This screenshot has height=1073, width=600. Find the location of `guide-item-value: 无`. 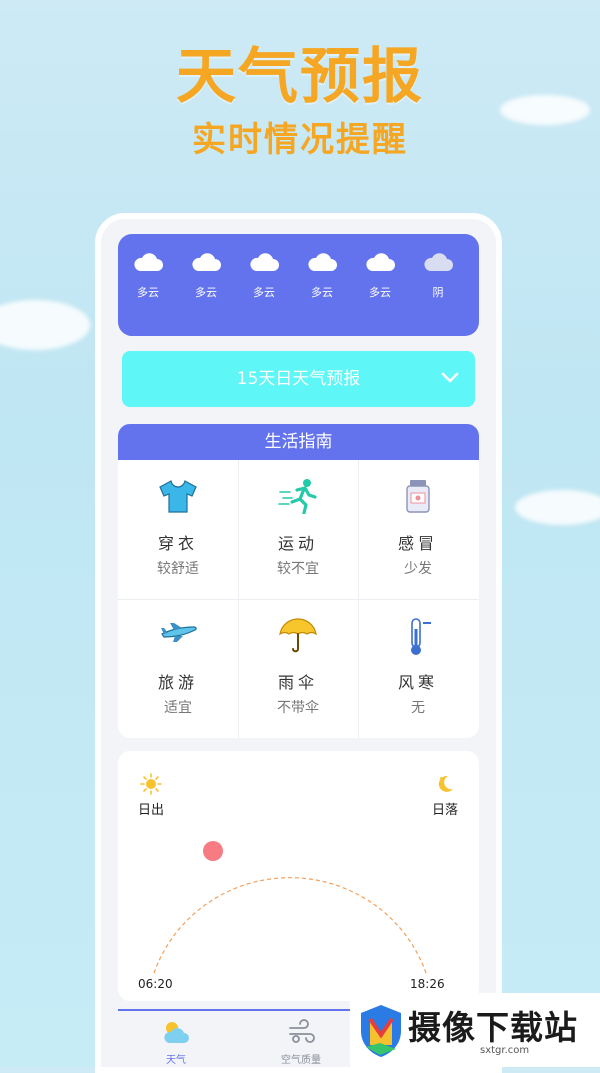

guide-item-value: 无 is located at coordinates (418, 708).